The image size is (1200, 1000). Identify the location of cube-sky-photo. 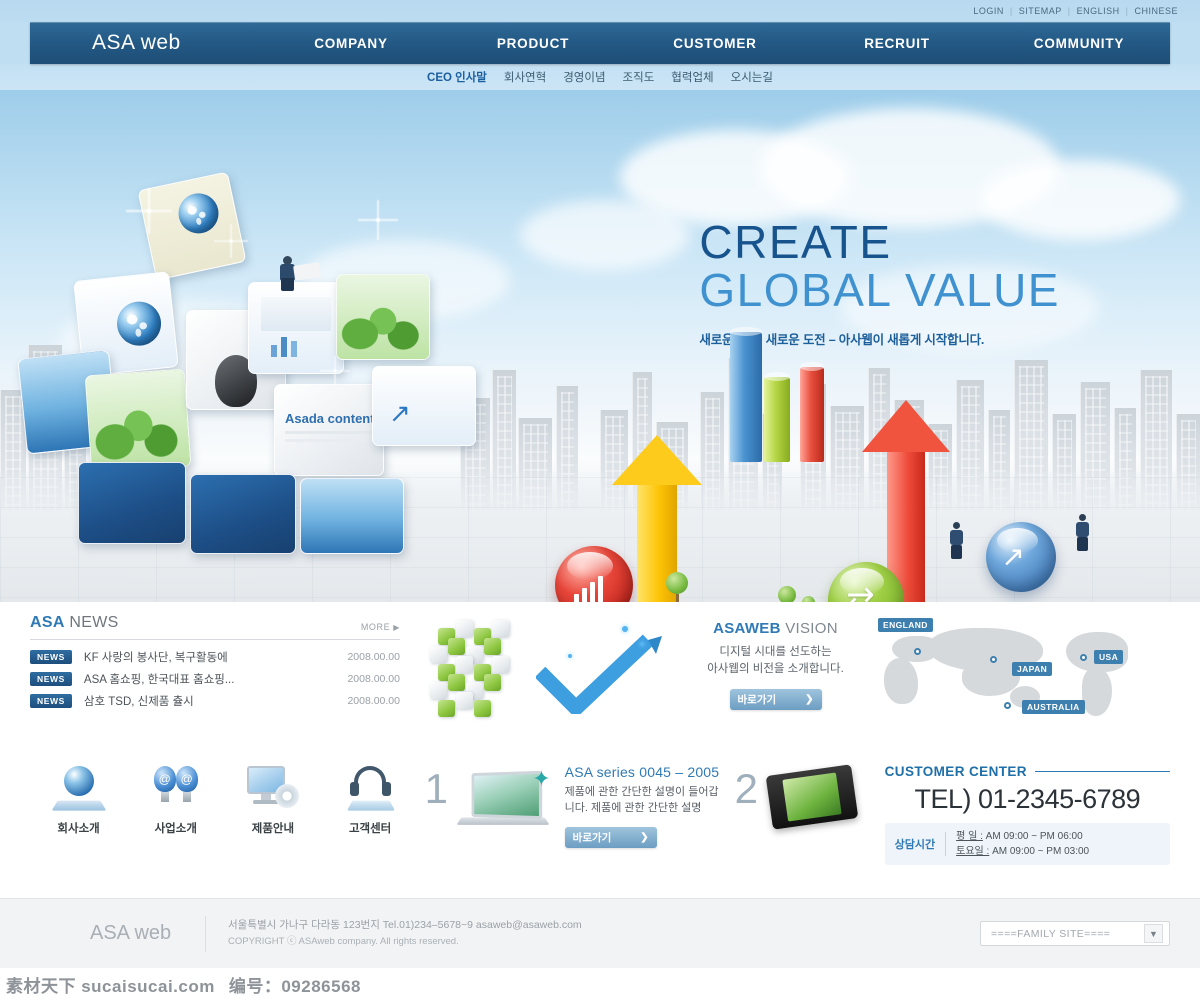
(352, 516).